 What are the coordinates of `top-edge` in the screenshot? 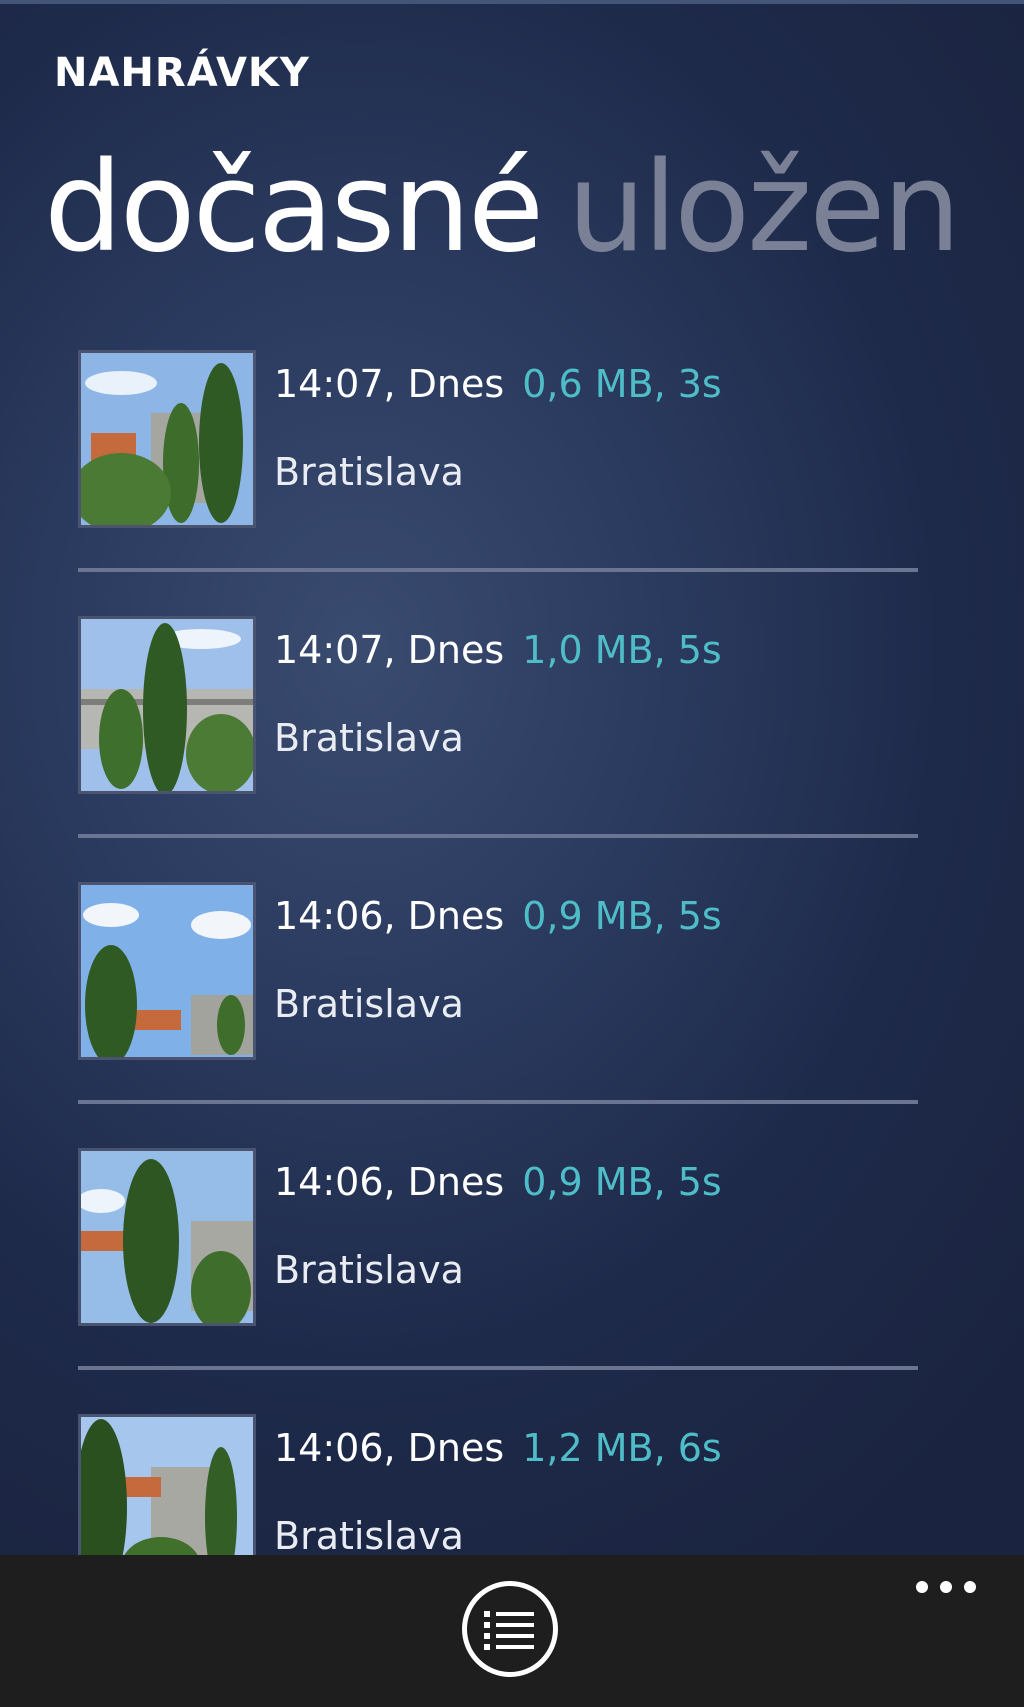 It's located at (512, 2).